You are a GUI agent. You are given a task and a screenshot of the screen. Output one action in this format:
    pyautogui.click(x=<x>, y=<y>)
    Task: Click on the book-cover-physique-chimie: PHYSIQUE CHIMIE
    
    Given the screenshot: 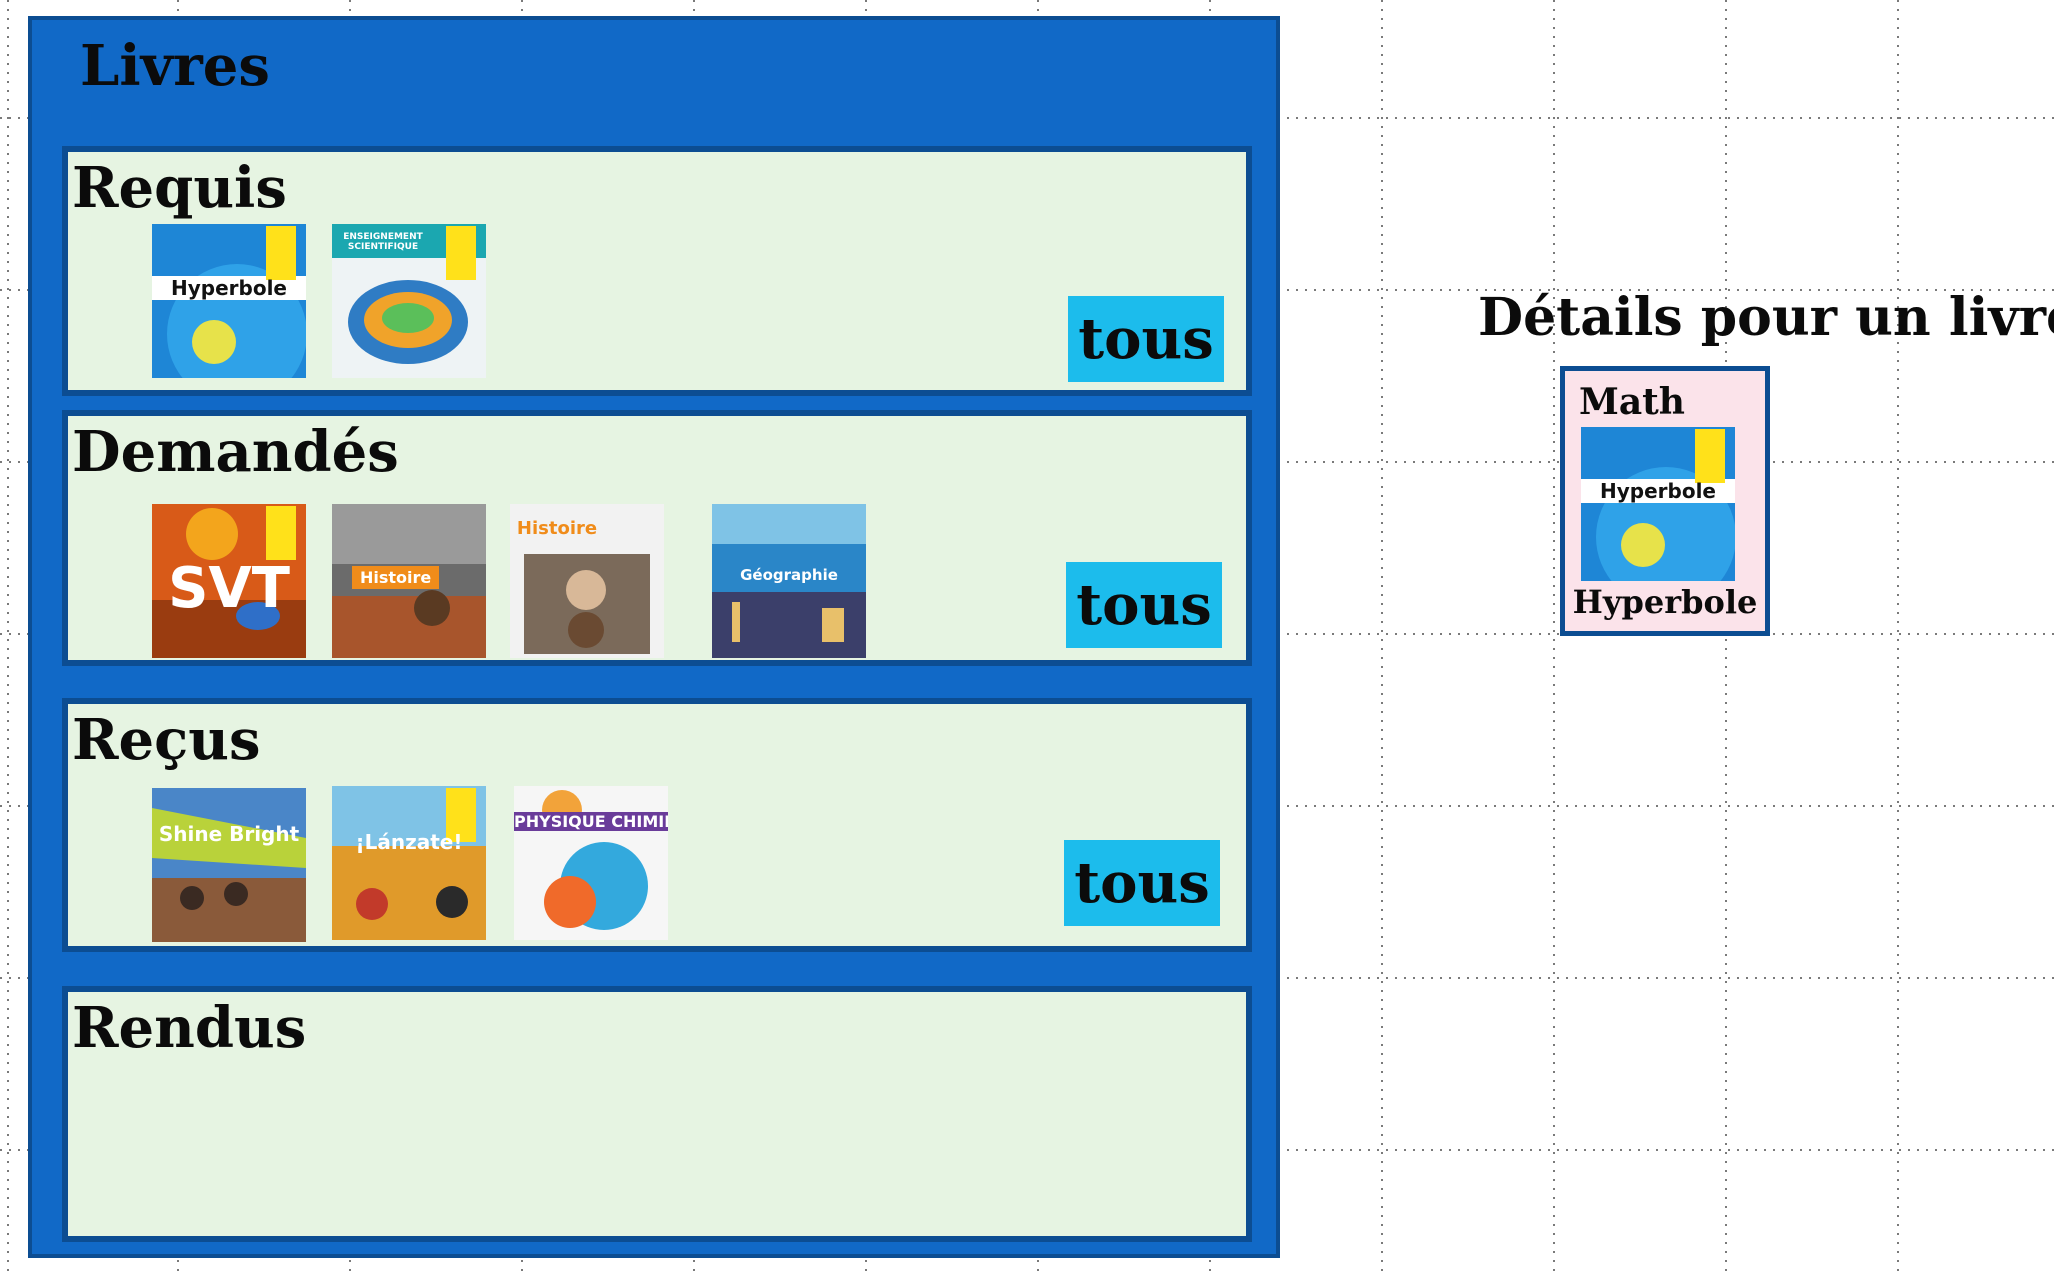 What is the action you would take?
    pyautogui.click(x=591, y=863)
    